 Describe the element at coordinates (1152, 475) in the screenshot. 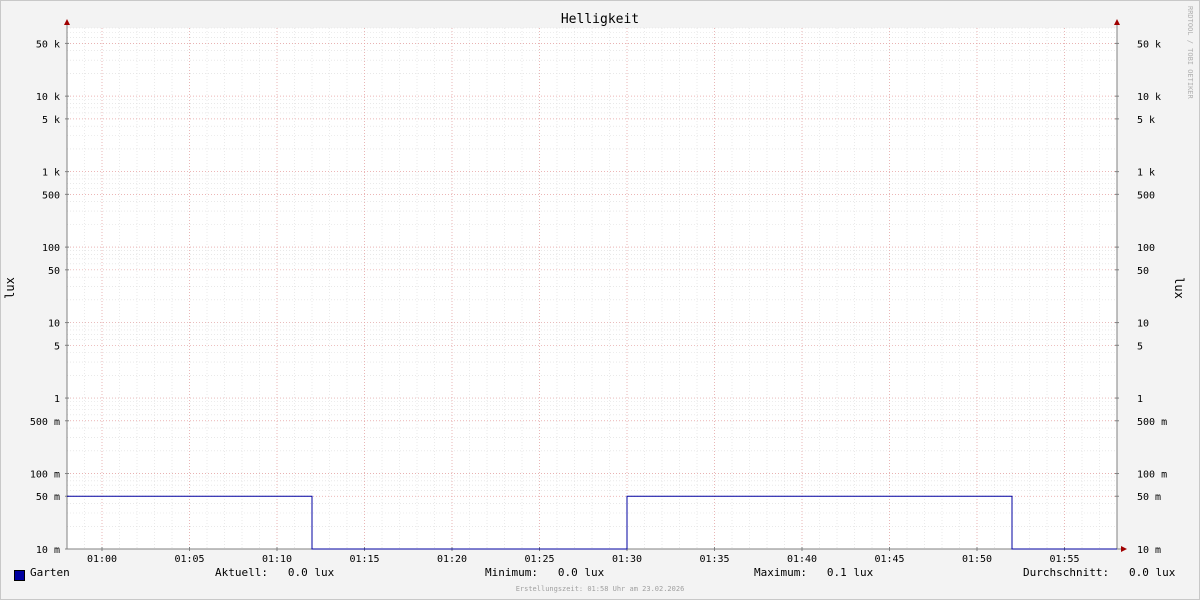

I see `y-tick-label-right: 100 m` at that location.